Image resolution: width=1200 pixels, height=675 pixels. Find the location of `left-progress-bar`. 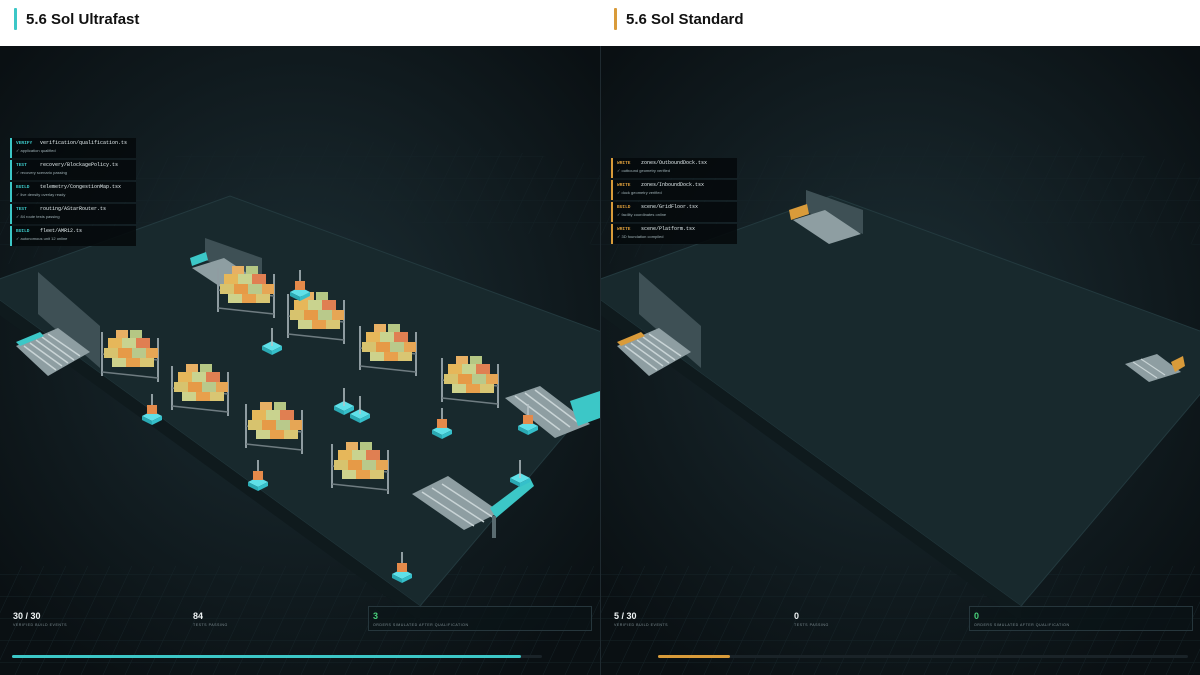

left-progress-bar is located at coordinates (277, 656).